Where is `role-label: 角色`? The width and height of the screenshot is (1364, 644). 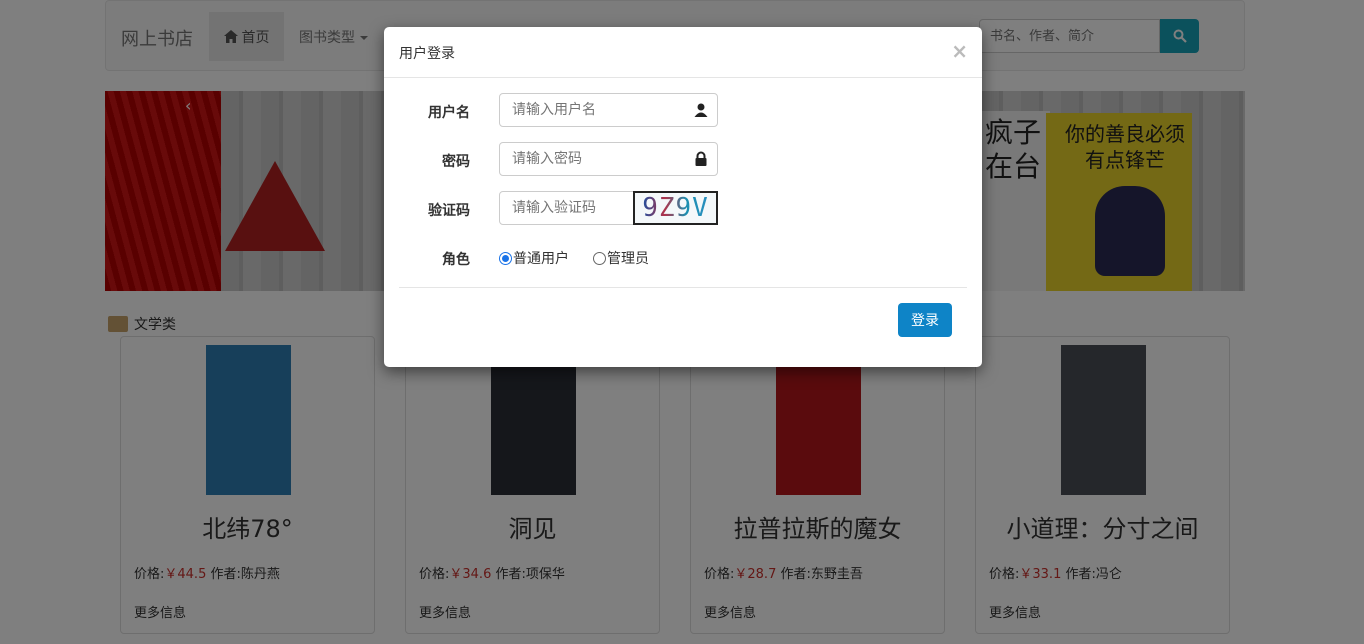
role-label: 角色 is located at coordinates (456, 260).